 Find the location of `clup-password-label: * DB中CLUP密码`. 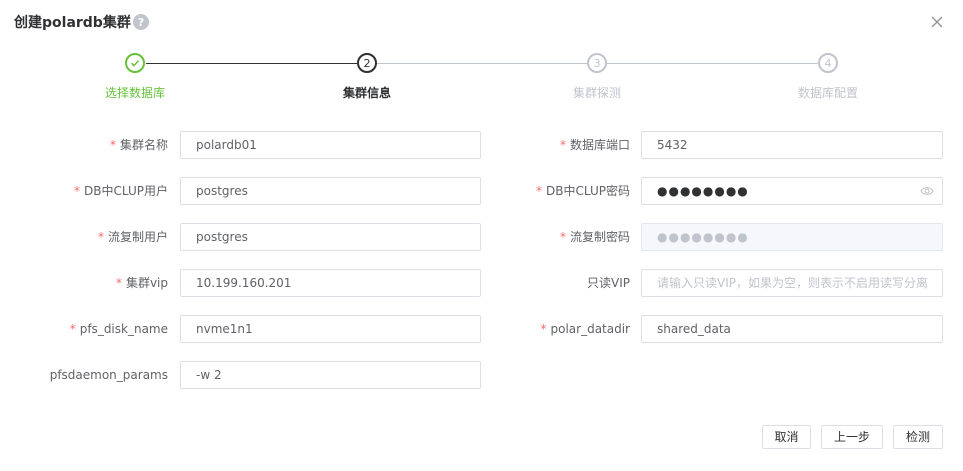

clup-password-label: * DB中CLUP密码 is located at coordinates (583, 191).